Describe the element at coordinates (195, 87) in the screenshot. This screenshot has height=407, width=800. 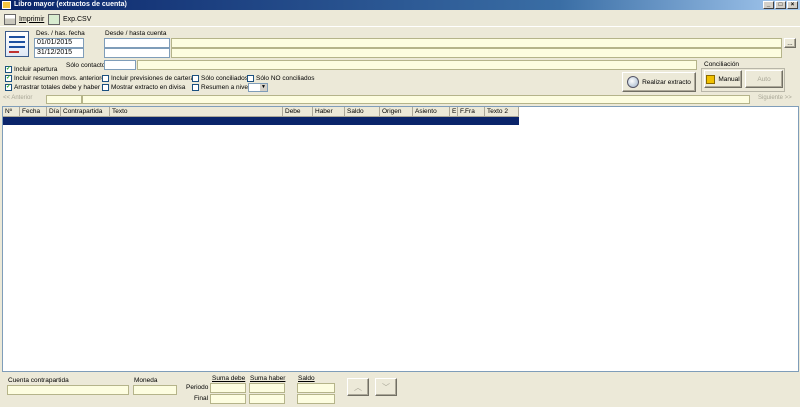
I see `checkbox-resumen-nivel` at that location.